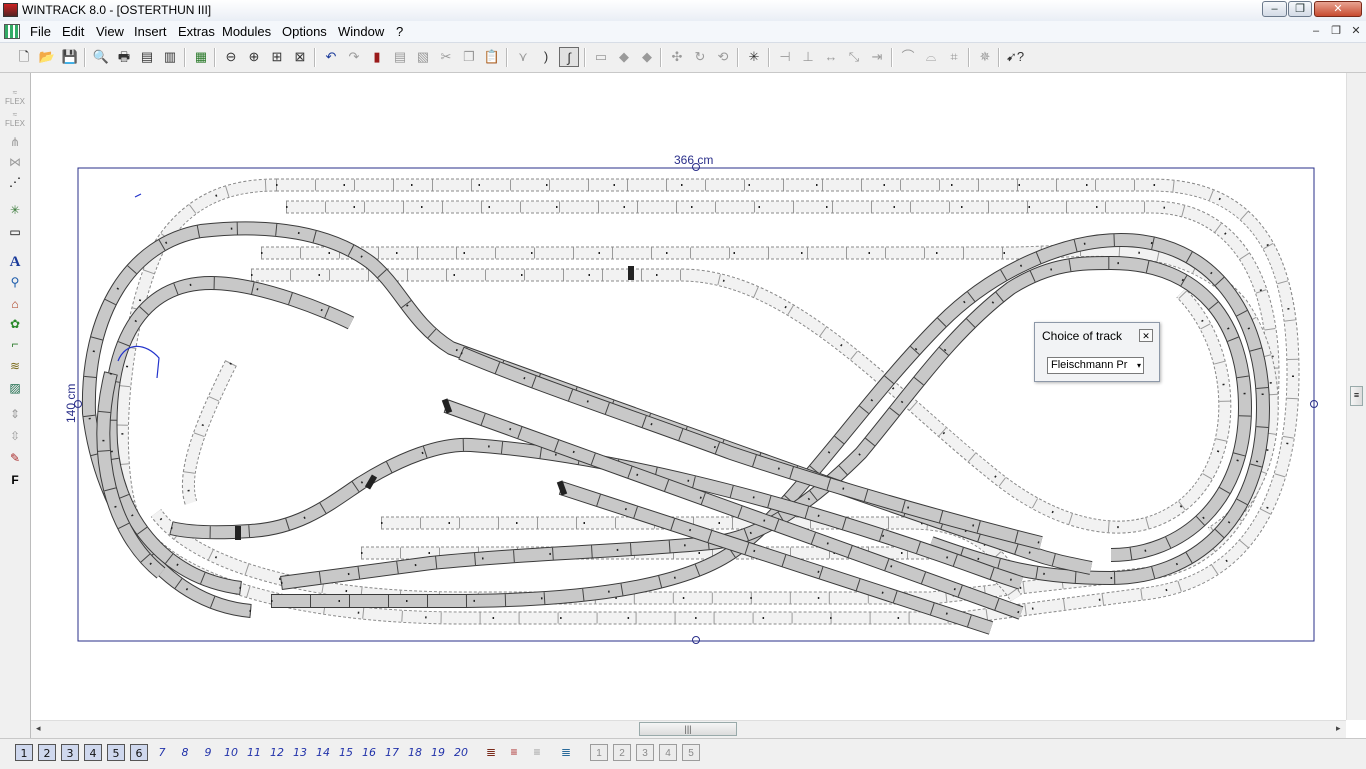 This screenshot has height=769, width=1366. I want to click on menu-window: Window, so click(361, 31).